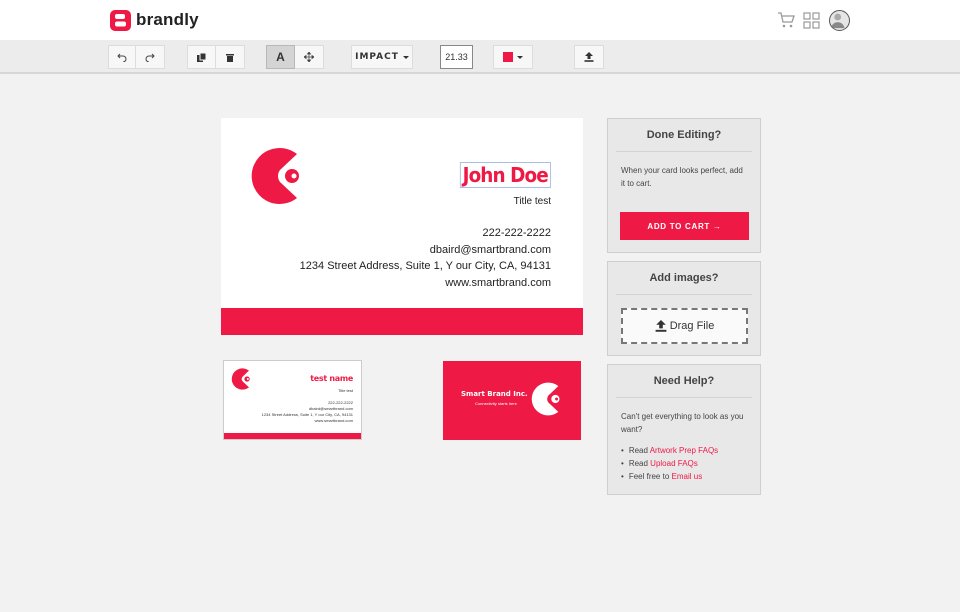 The width and height of the screenshot is (960, 612). Describe the element at coordinates (687, 476) in the screenshot. I see `email-us-link: Email us` at that location.